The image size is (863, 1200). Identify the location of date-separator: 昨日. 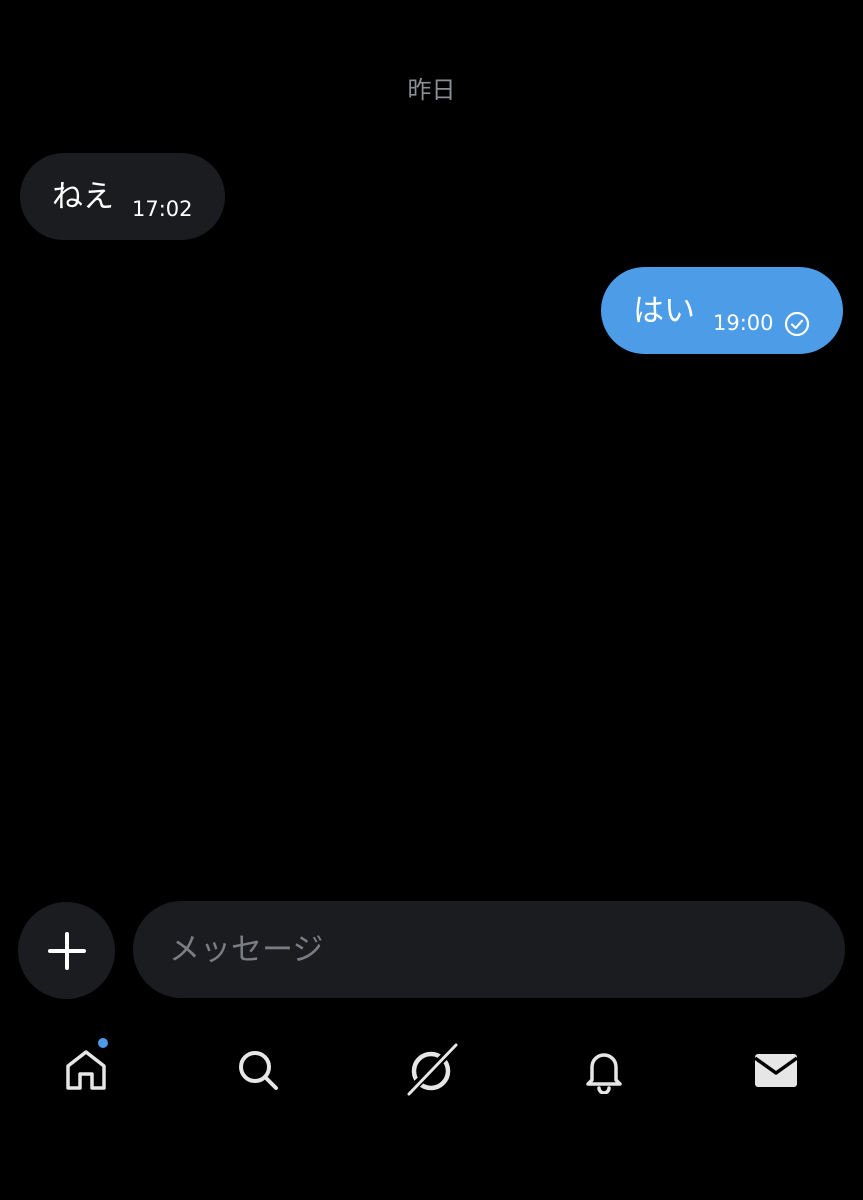
(431, 90).